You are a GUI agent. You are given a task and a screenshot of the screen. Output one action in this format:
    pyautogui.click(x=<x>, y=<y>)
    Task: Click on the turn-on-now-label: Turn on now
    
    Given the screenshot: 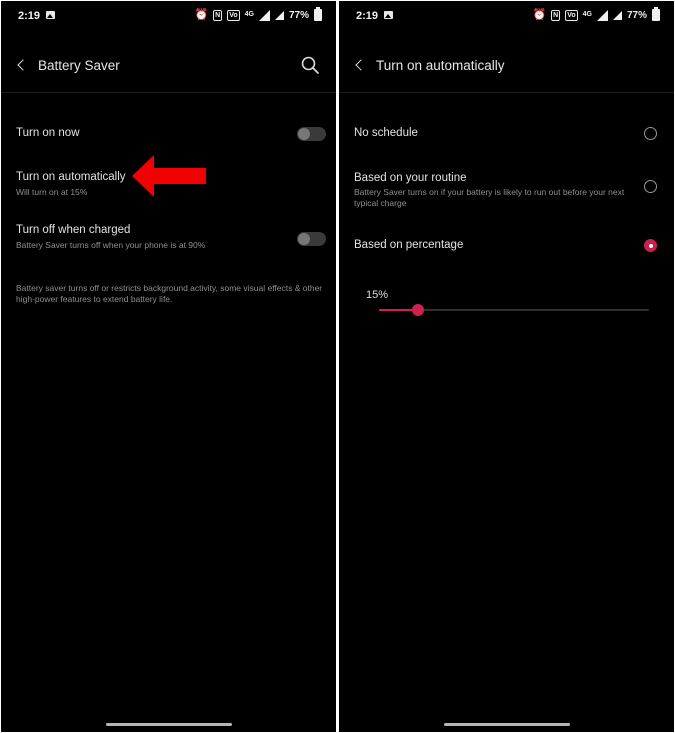 What is the action you would take?
    pyautogui.click(x=48, y=133)
    